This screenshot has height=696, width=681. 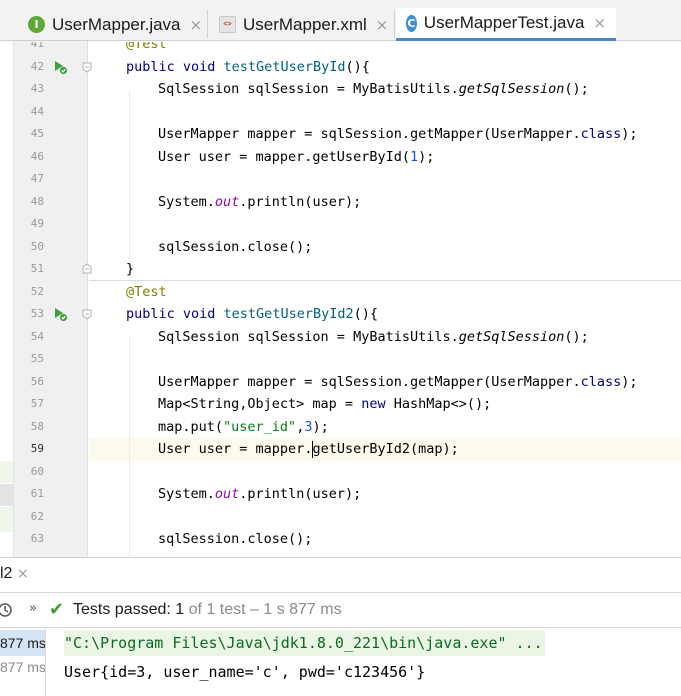 What do you see at coordinates (312, 449) in the screenshot?
I see `text-caret` at bounding box center [312, 449].